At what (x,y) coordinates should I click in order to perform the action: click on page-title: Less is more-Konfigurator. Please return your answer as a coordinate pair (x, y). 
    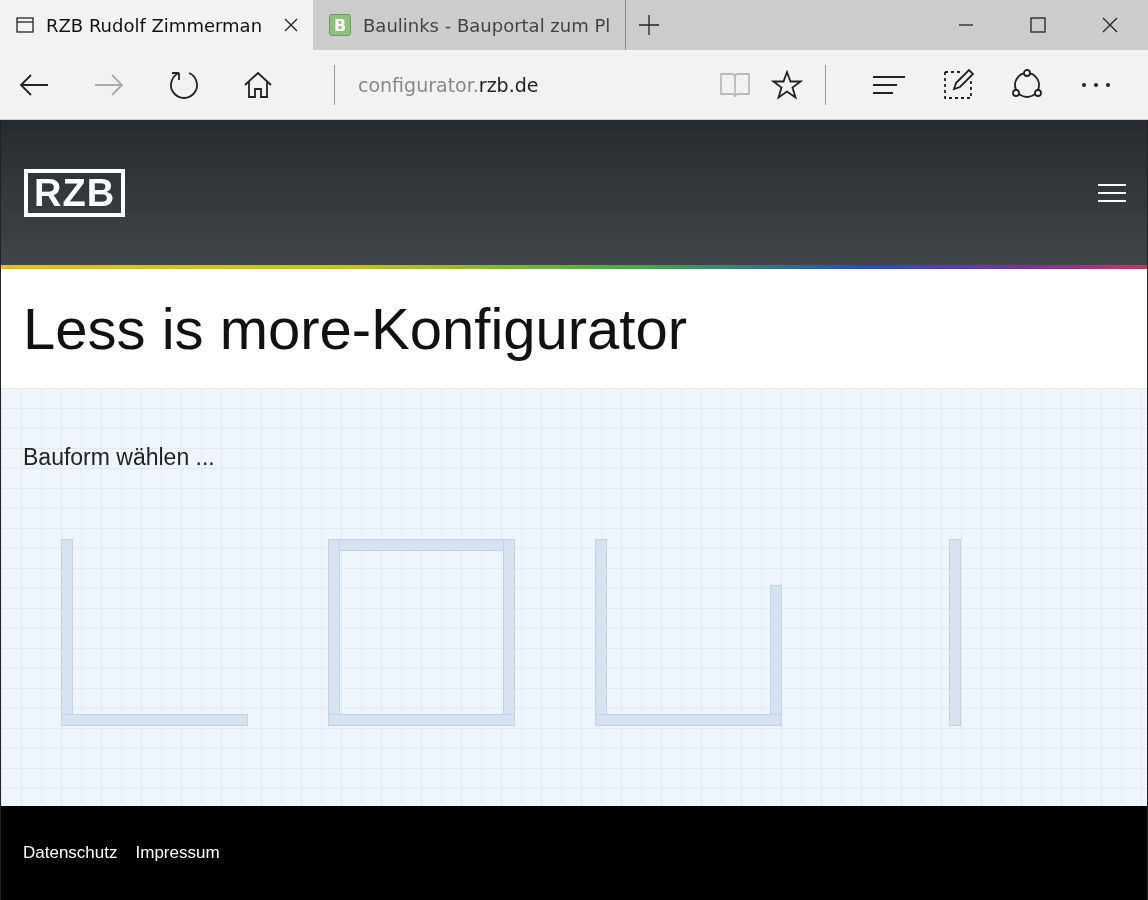
    Looking at the image, I should click on (355, 328).